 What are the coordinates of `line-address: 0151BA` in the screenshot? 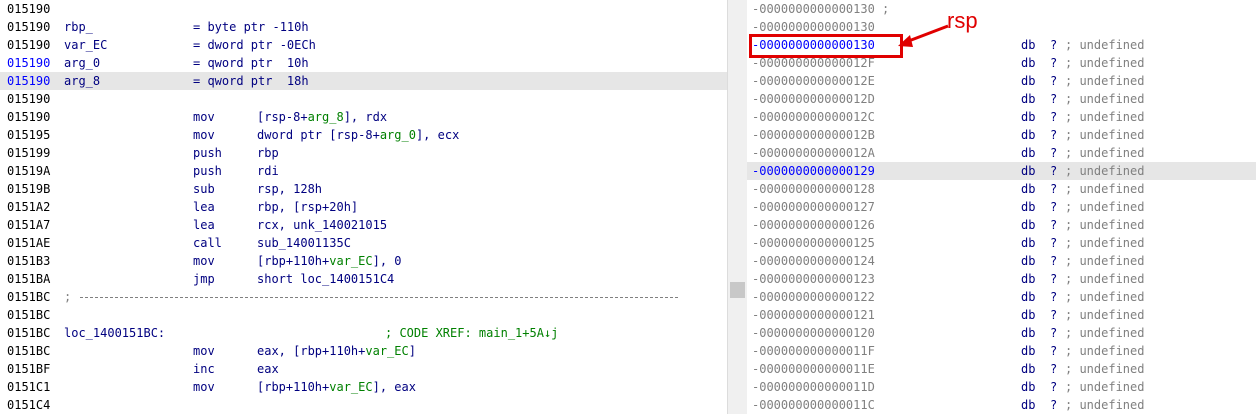 It's located at (28, 279).